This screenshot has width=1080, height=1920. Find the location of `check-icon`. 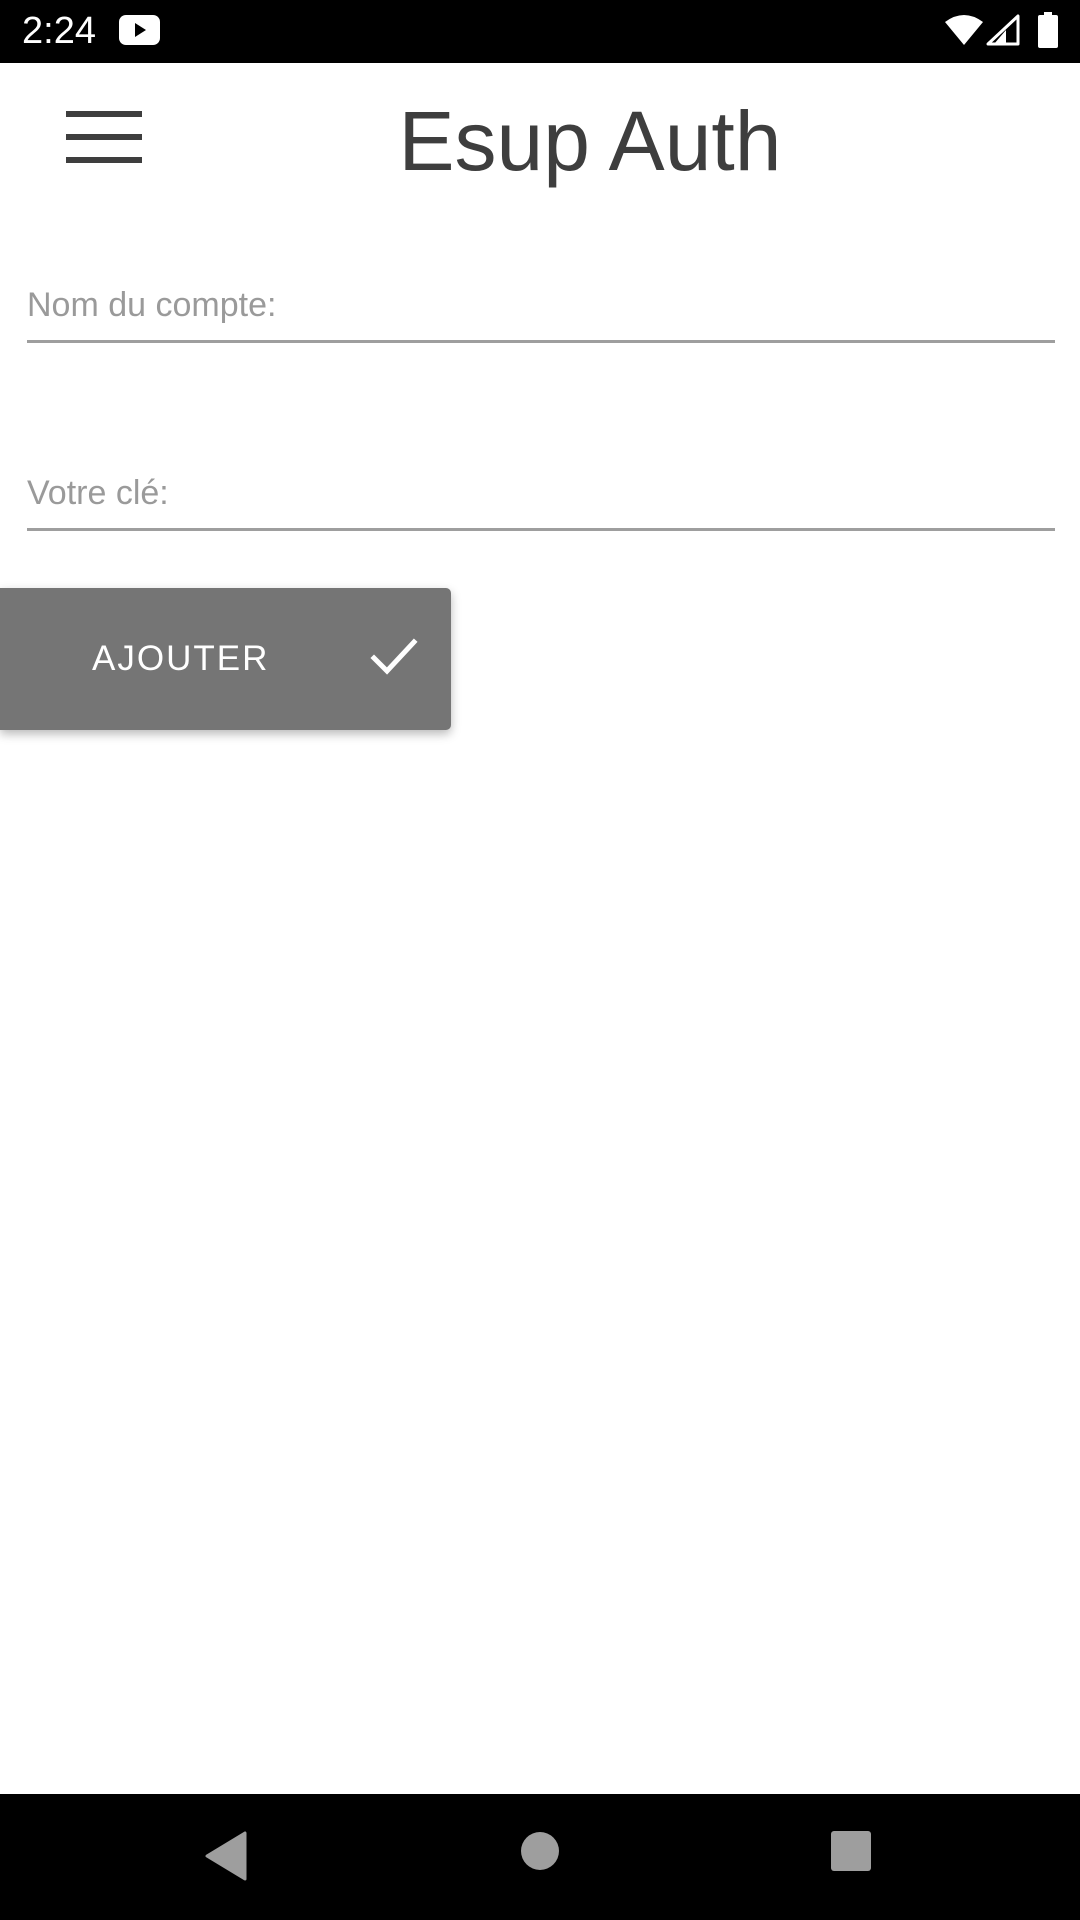

check-icon is located at coordinates (394, 656).